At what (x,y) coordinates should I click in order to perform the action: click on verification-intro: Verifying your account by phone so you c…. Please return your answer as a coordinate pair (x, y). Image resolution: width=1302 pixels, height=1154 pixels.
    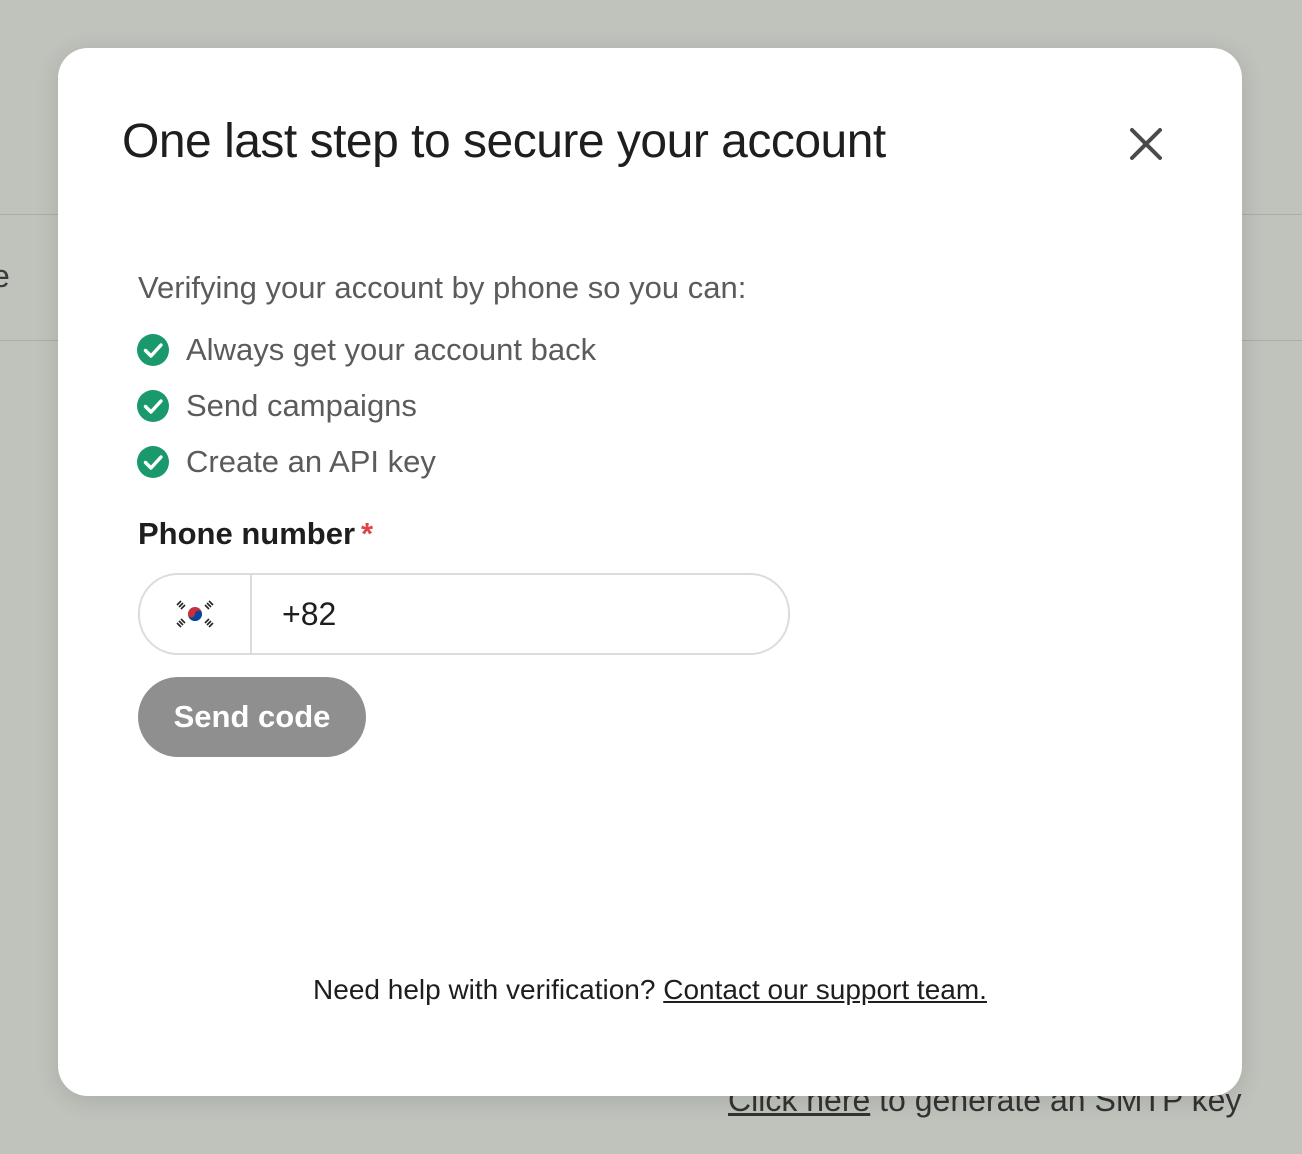
    Looking at the image, I should click on (442, 287).